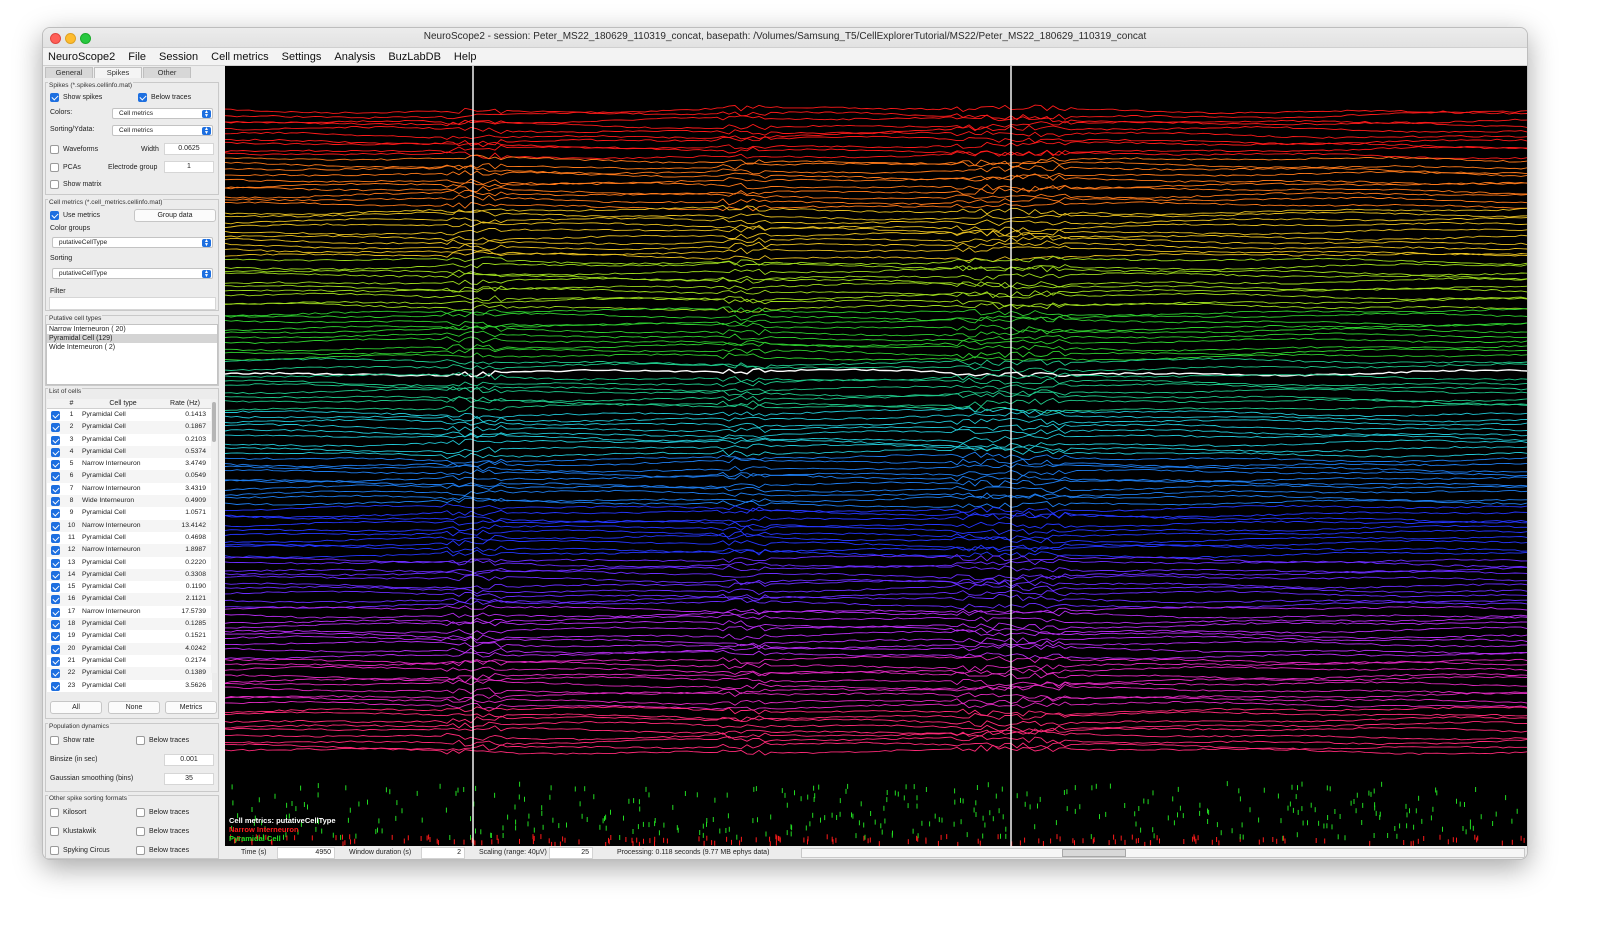 The width and height of the screenshot is (1600, 934). What do you see at coordinates (465, 57) in the screenshot?
I see `menu-help: Help` at bounding box center [465, 57].